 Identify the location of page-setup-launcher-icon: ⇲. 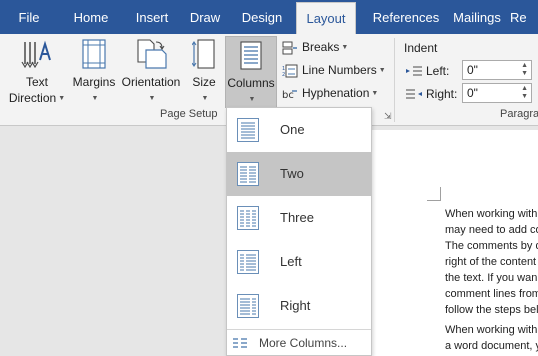
(388, 116).